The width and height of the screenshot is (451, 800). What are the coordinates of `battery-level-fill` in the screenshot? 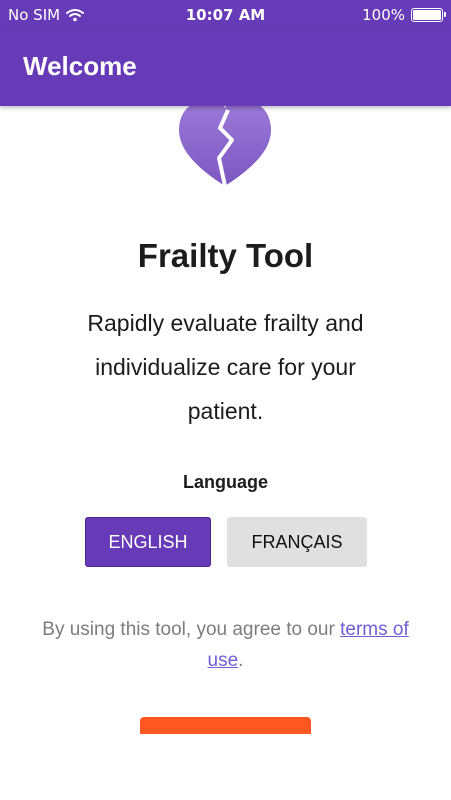 It's located at (427, 15).